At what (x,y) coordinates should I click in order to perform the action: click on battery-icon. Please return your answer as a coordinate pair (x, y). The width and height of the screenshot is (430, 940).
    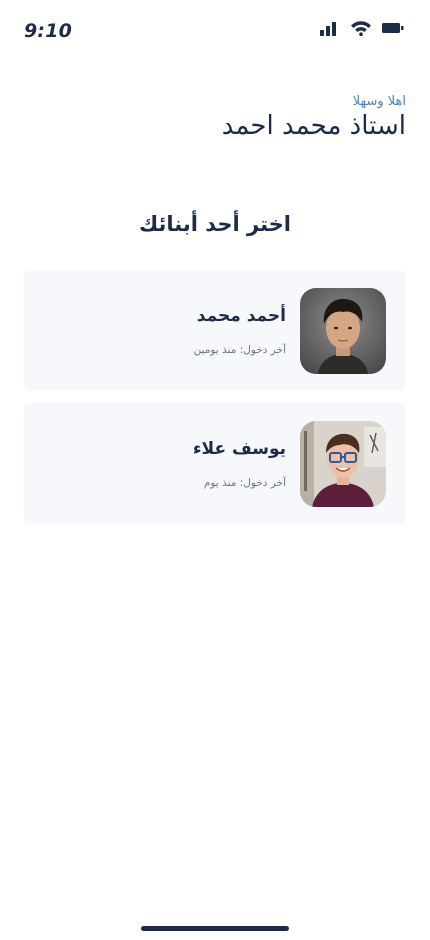
    Looking at the image, I should click on (393, 28).